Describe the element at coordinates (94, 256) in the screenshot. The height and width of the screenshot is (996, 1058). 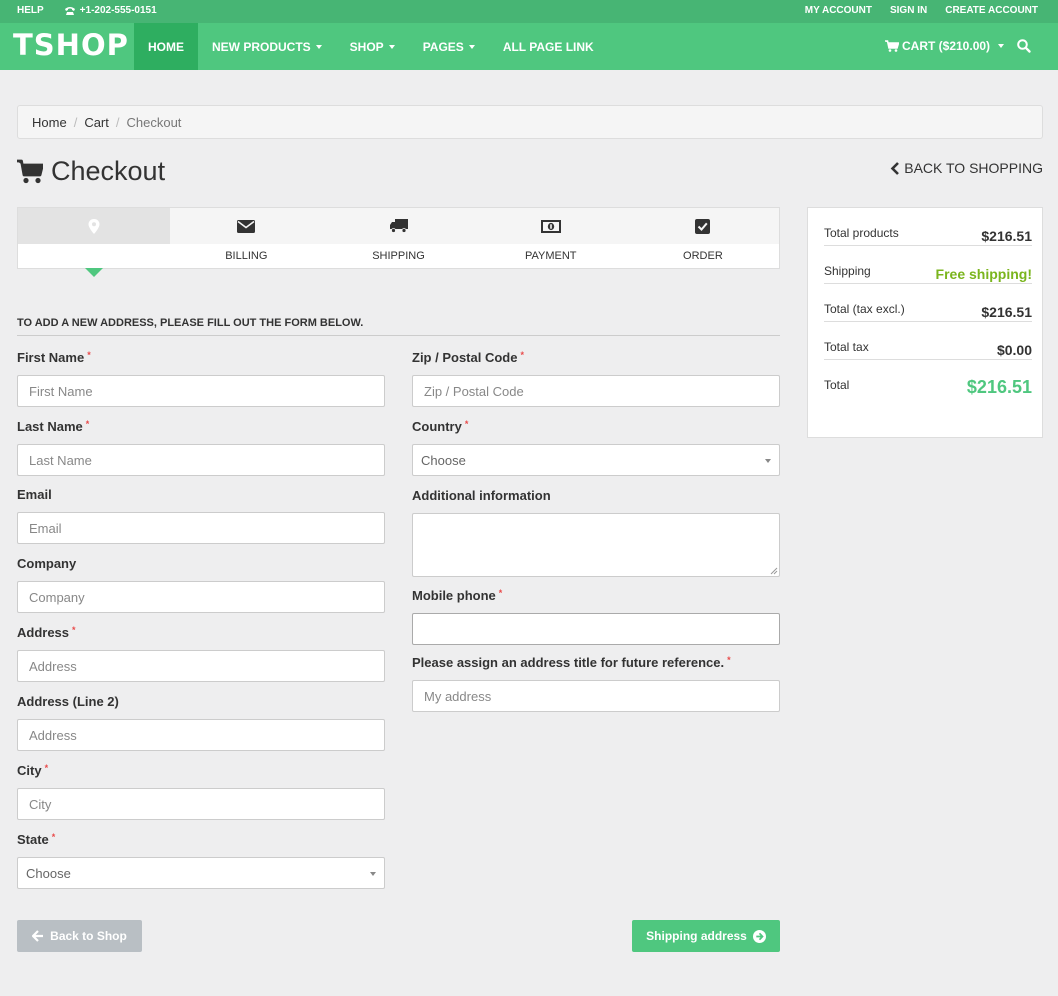
I see `step-address-label` at that location.